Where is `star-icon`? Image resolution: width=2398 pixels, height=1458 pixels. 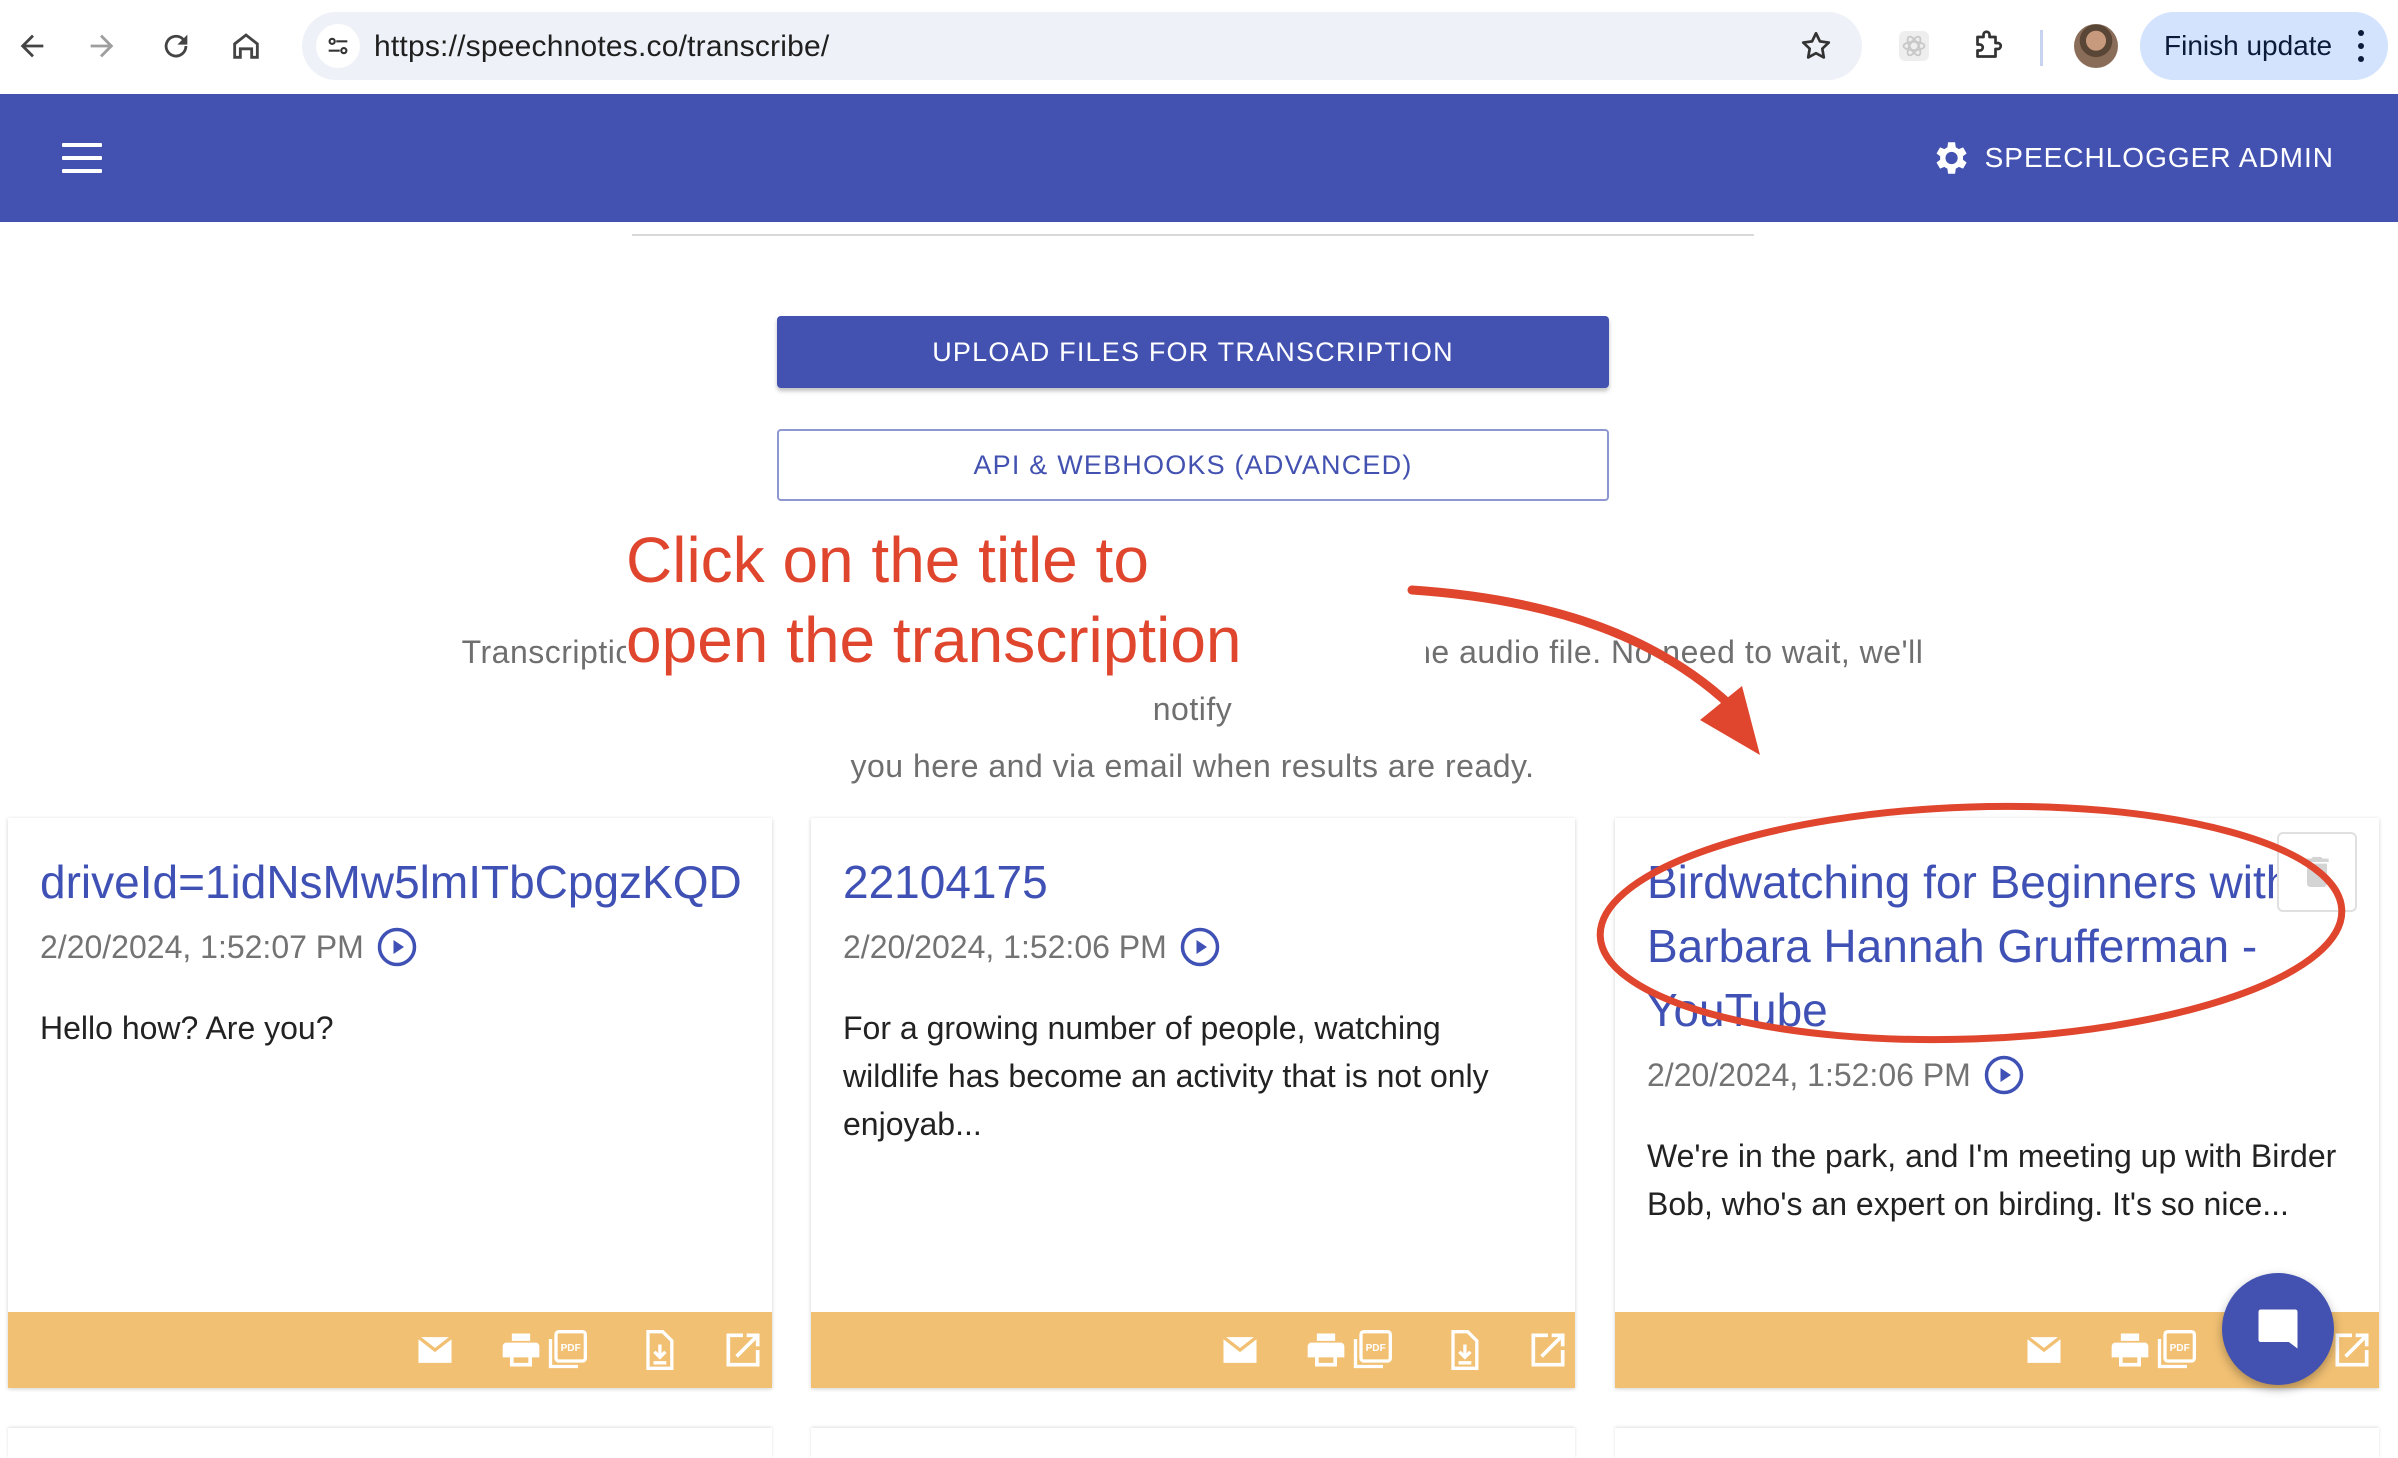 star-icon is located at coordinates (1816, 46).